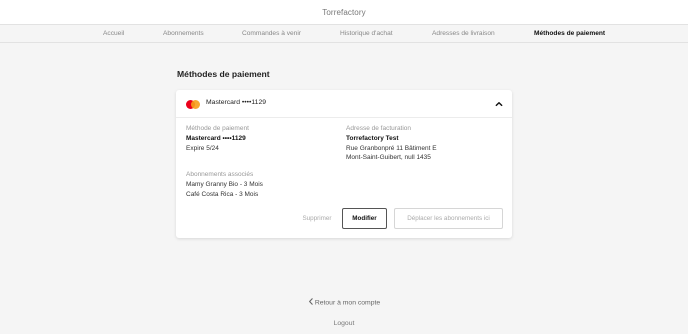 The height and width of the screenshot is (334, 688). What do you see at coordinates (222, 194) in the screenshot?
I see `subscription-item: Café Costa Rica - 3 Mois` at bounding box center [222, 194].